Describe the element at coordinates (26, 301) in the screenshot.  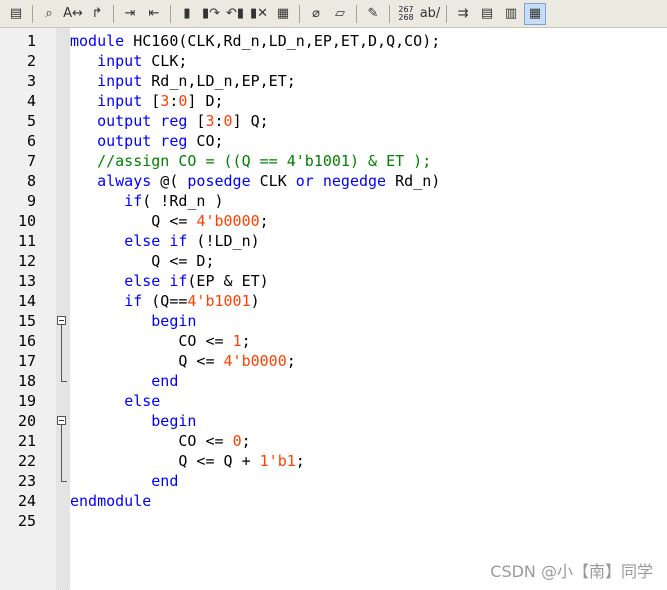
I see `line-number: 14` at that location.